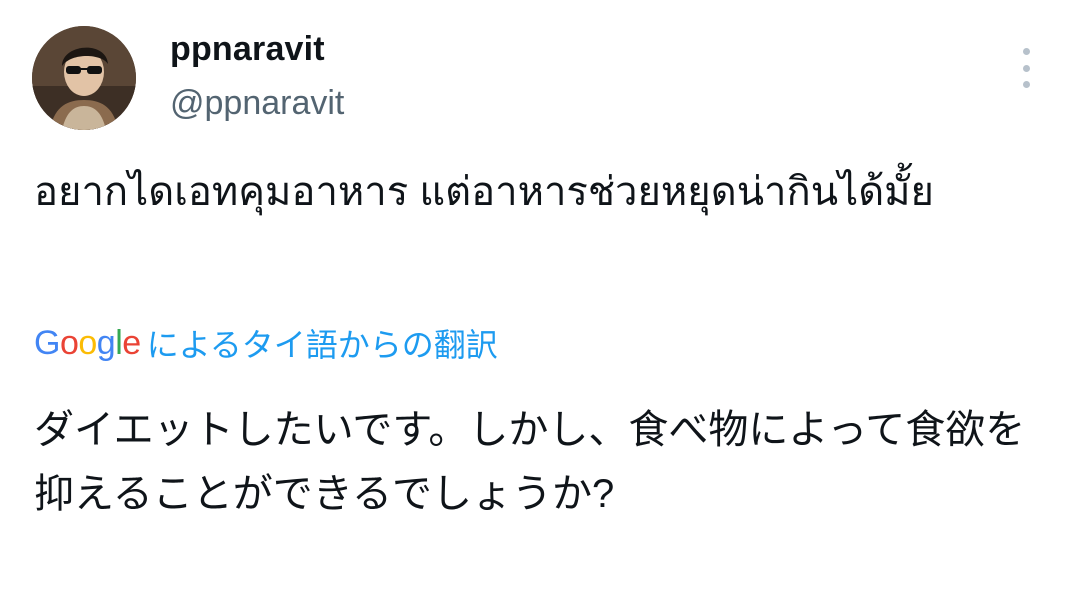 This screenshot has width=1080, height=599. I want to click on translation-attribution: Google によるタイ語からの翻訳, so click(266, 343).